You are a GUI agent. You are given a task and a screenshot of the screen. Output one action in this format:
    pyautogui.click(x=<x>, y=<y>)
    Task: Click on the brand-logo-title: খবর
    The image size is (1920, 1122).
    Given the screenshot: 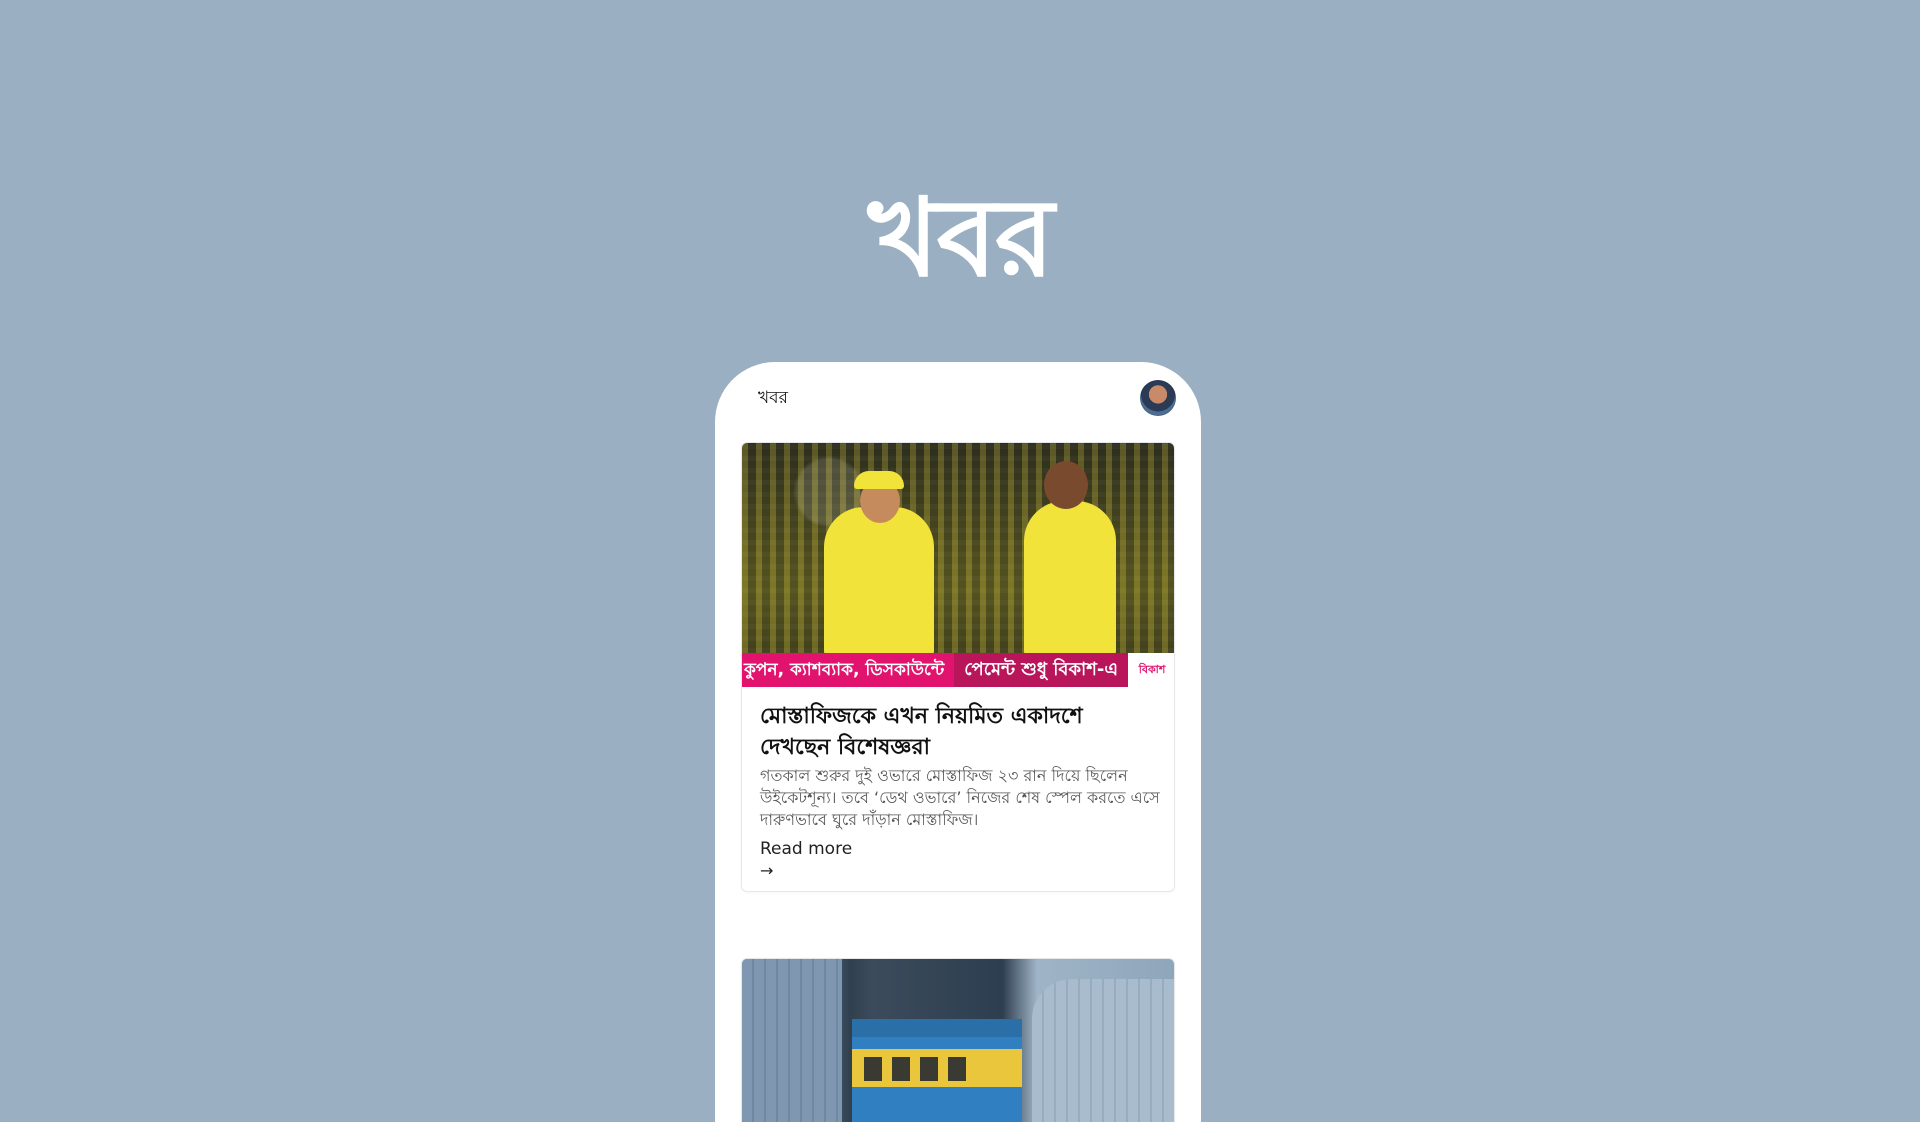 What is the action you would take?
    pyautogui.click(x=960, y=238)
    